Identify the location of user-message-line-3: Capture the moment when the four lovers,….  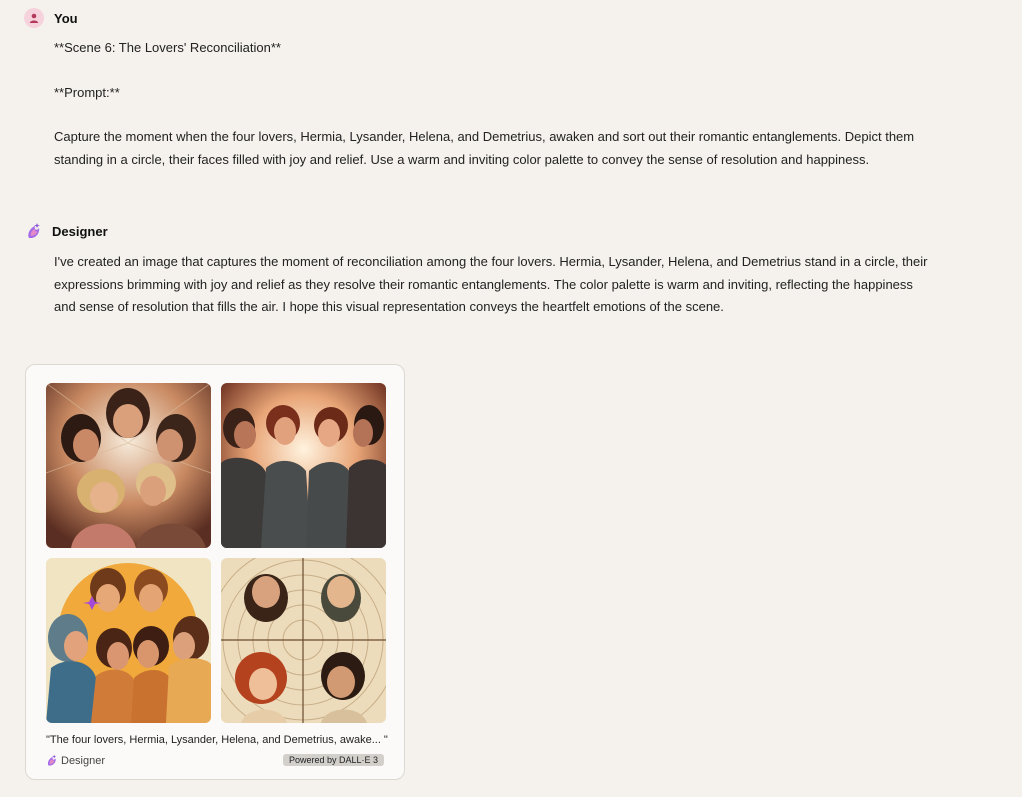
(484, 136).